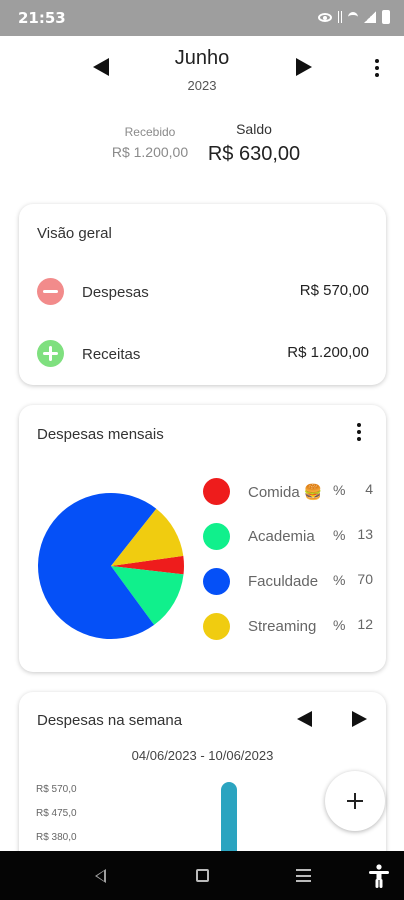  Describe the element at coordinates (304, 67) in the screenshot. I see `next-month-icon` at that location.